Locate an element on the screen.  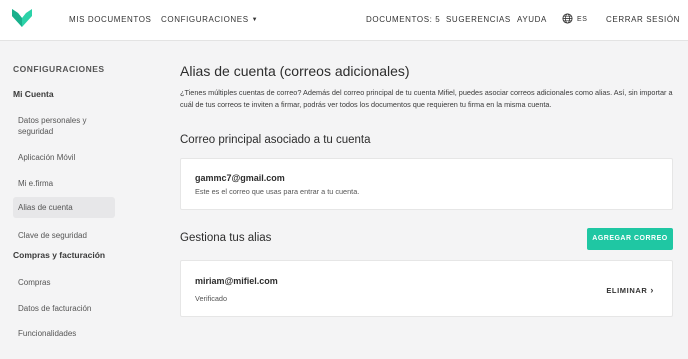
nav-suggestions: SUGERENCIAS is located at coordinates (478, 19).